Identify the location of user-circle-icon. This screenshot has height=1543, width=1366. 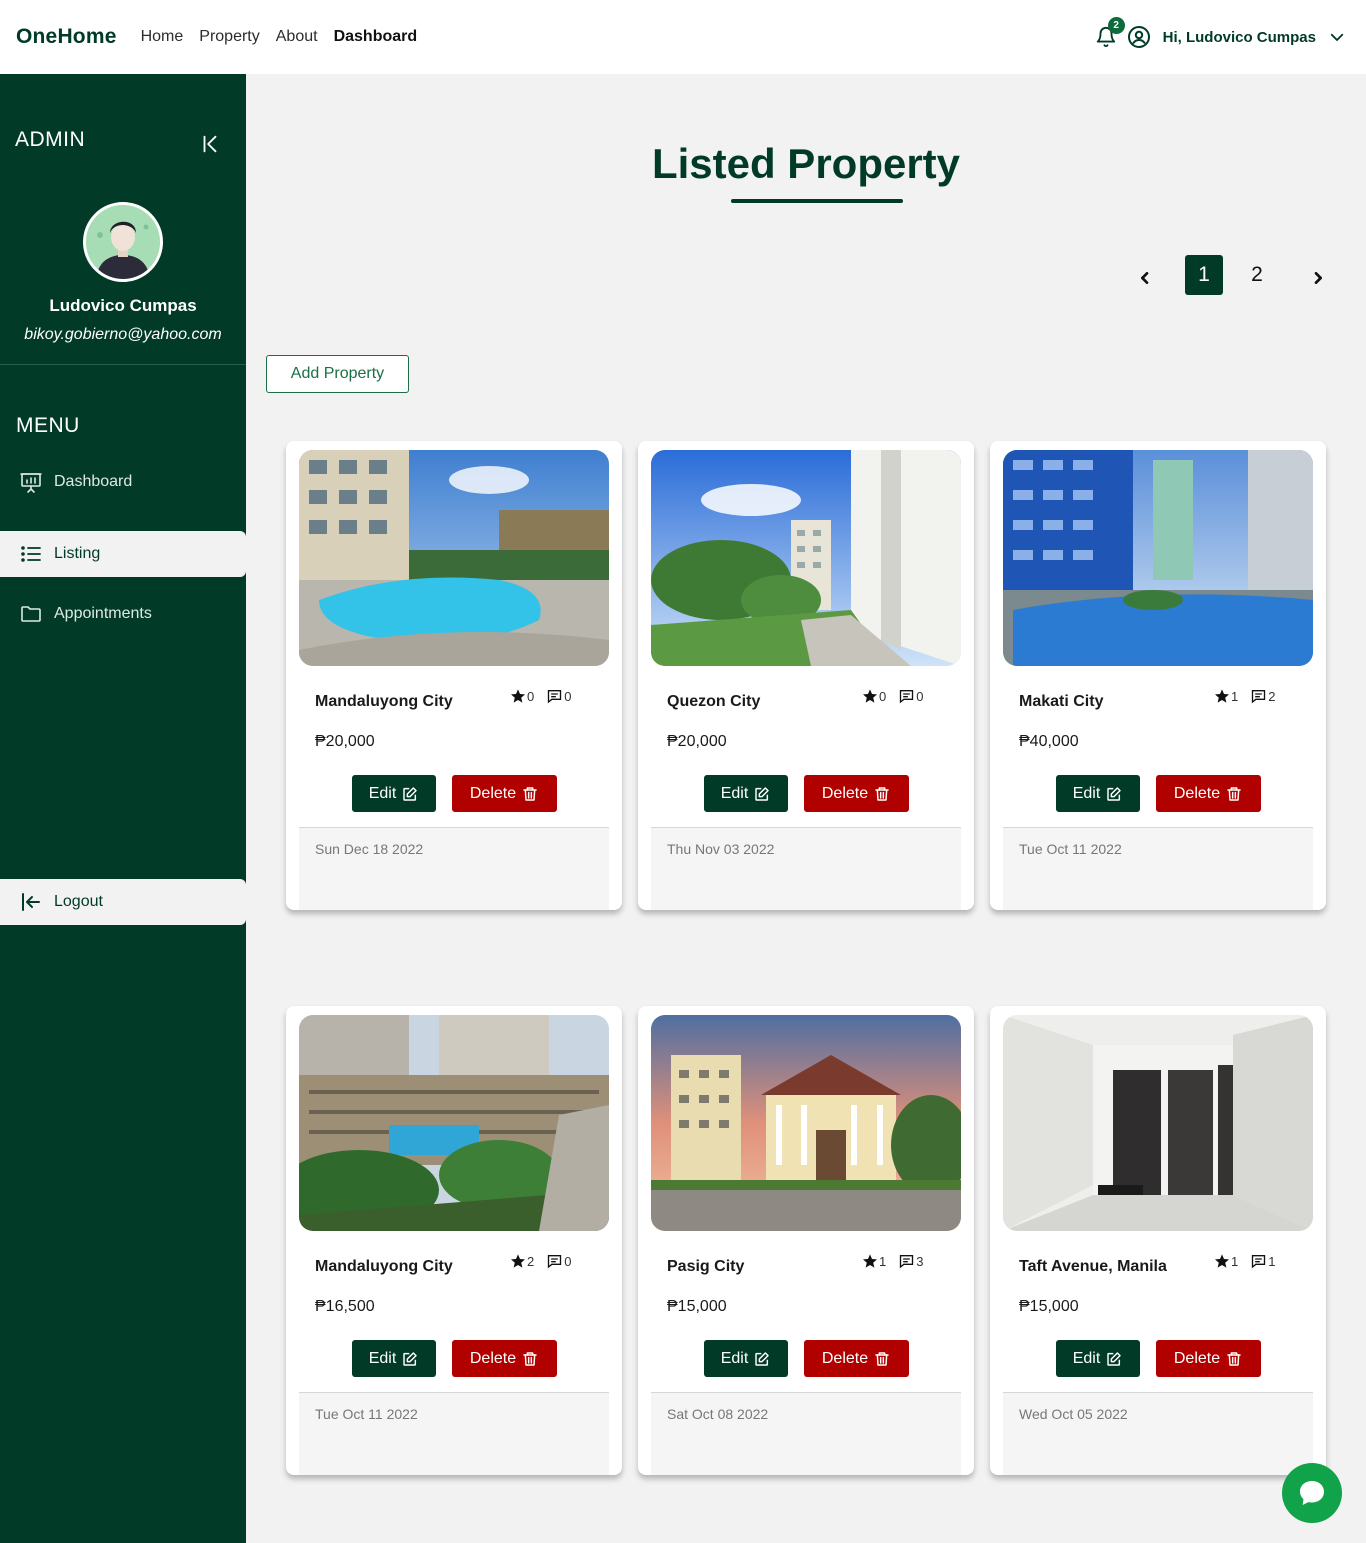
(1139, 37).